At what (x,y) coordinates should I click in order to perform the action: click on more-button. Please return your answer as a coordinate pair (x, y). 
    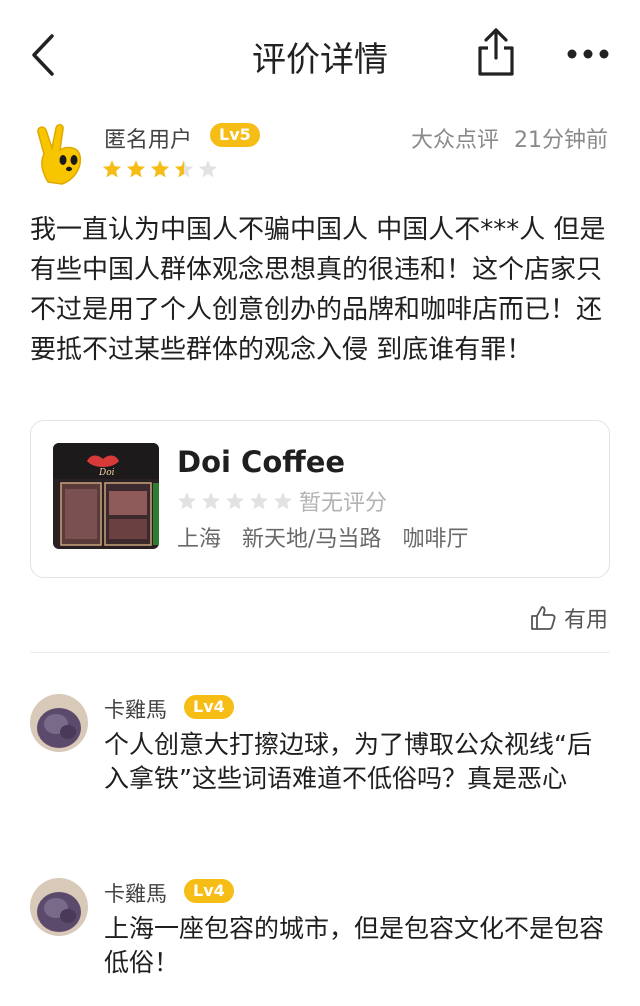
    Looking at the image, I should click on (588, 54).